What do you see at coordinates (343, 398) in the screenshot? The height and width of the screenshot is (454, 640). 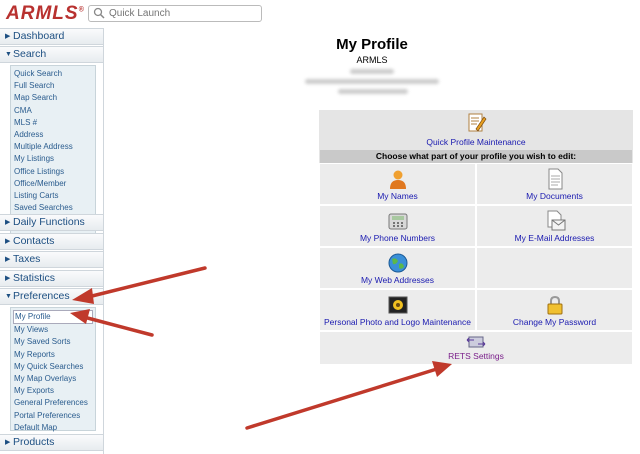 I see `arrow-to-rets-settings` at bounding box center [343, 398].